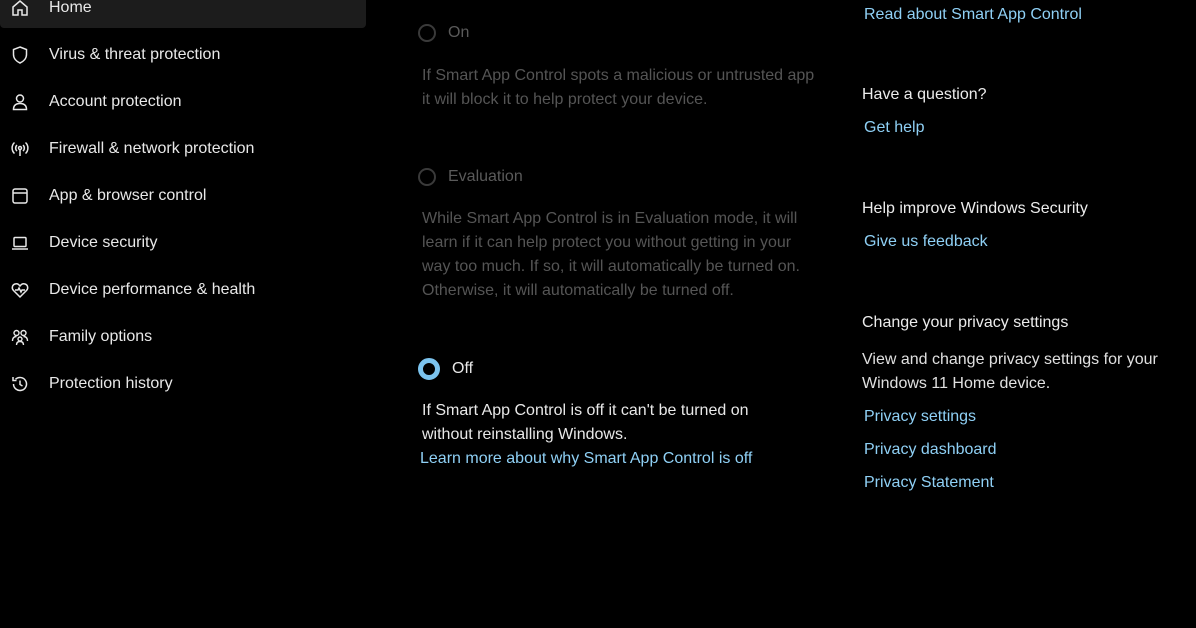 The image size is (1196, 628). I want to click on sidebar-item-account-protection: Account protection, so click(183, 102).